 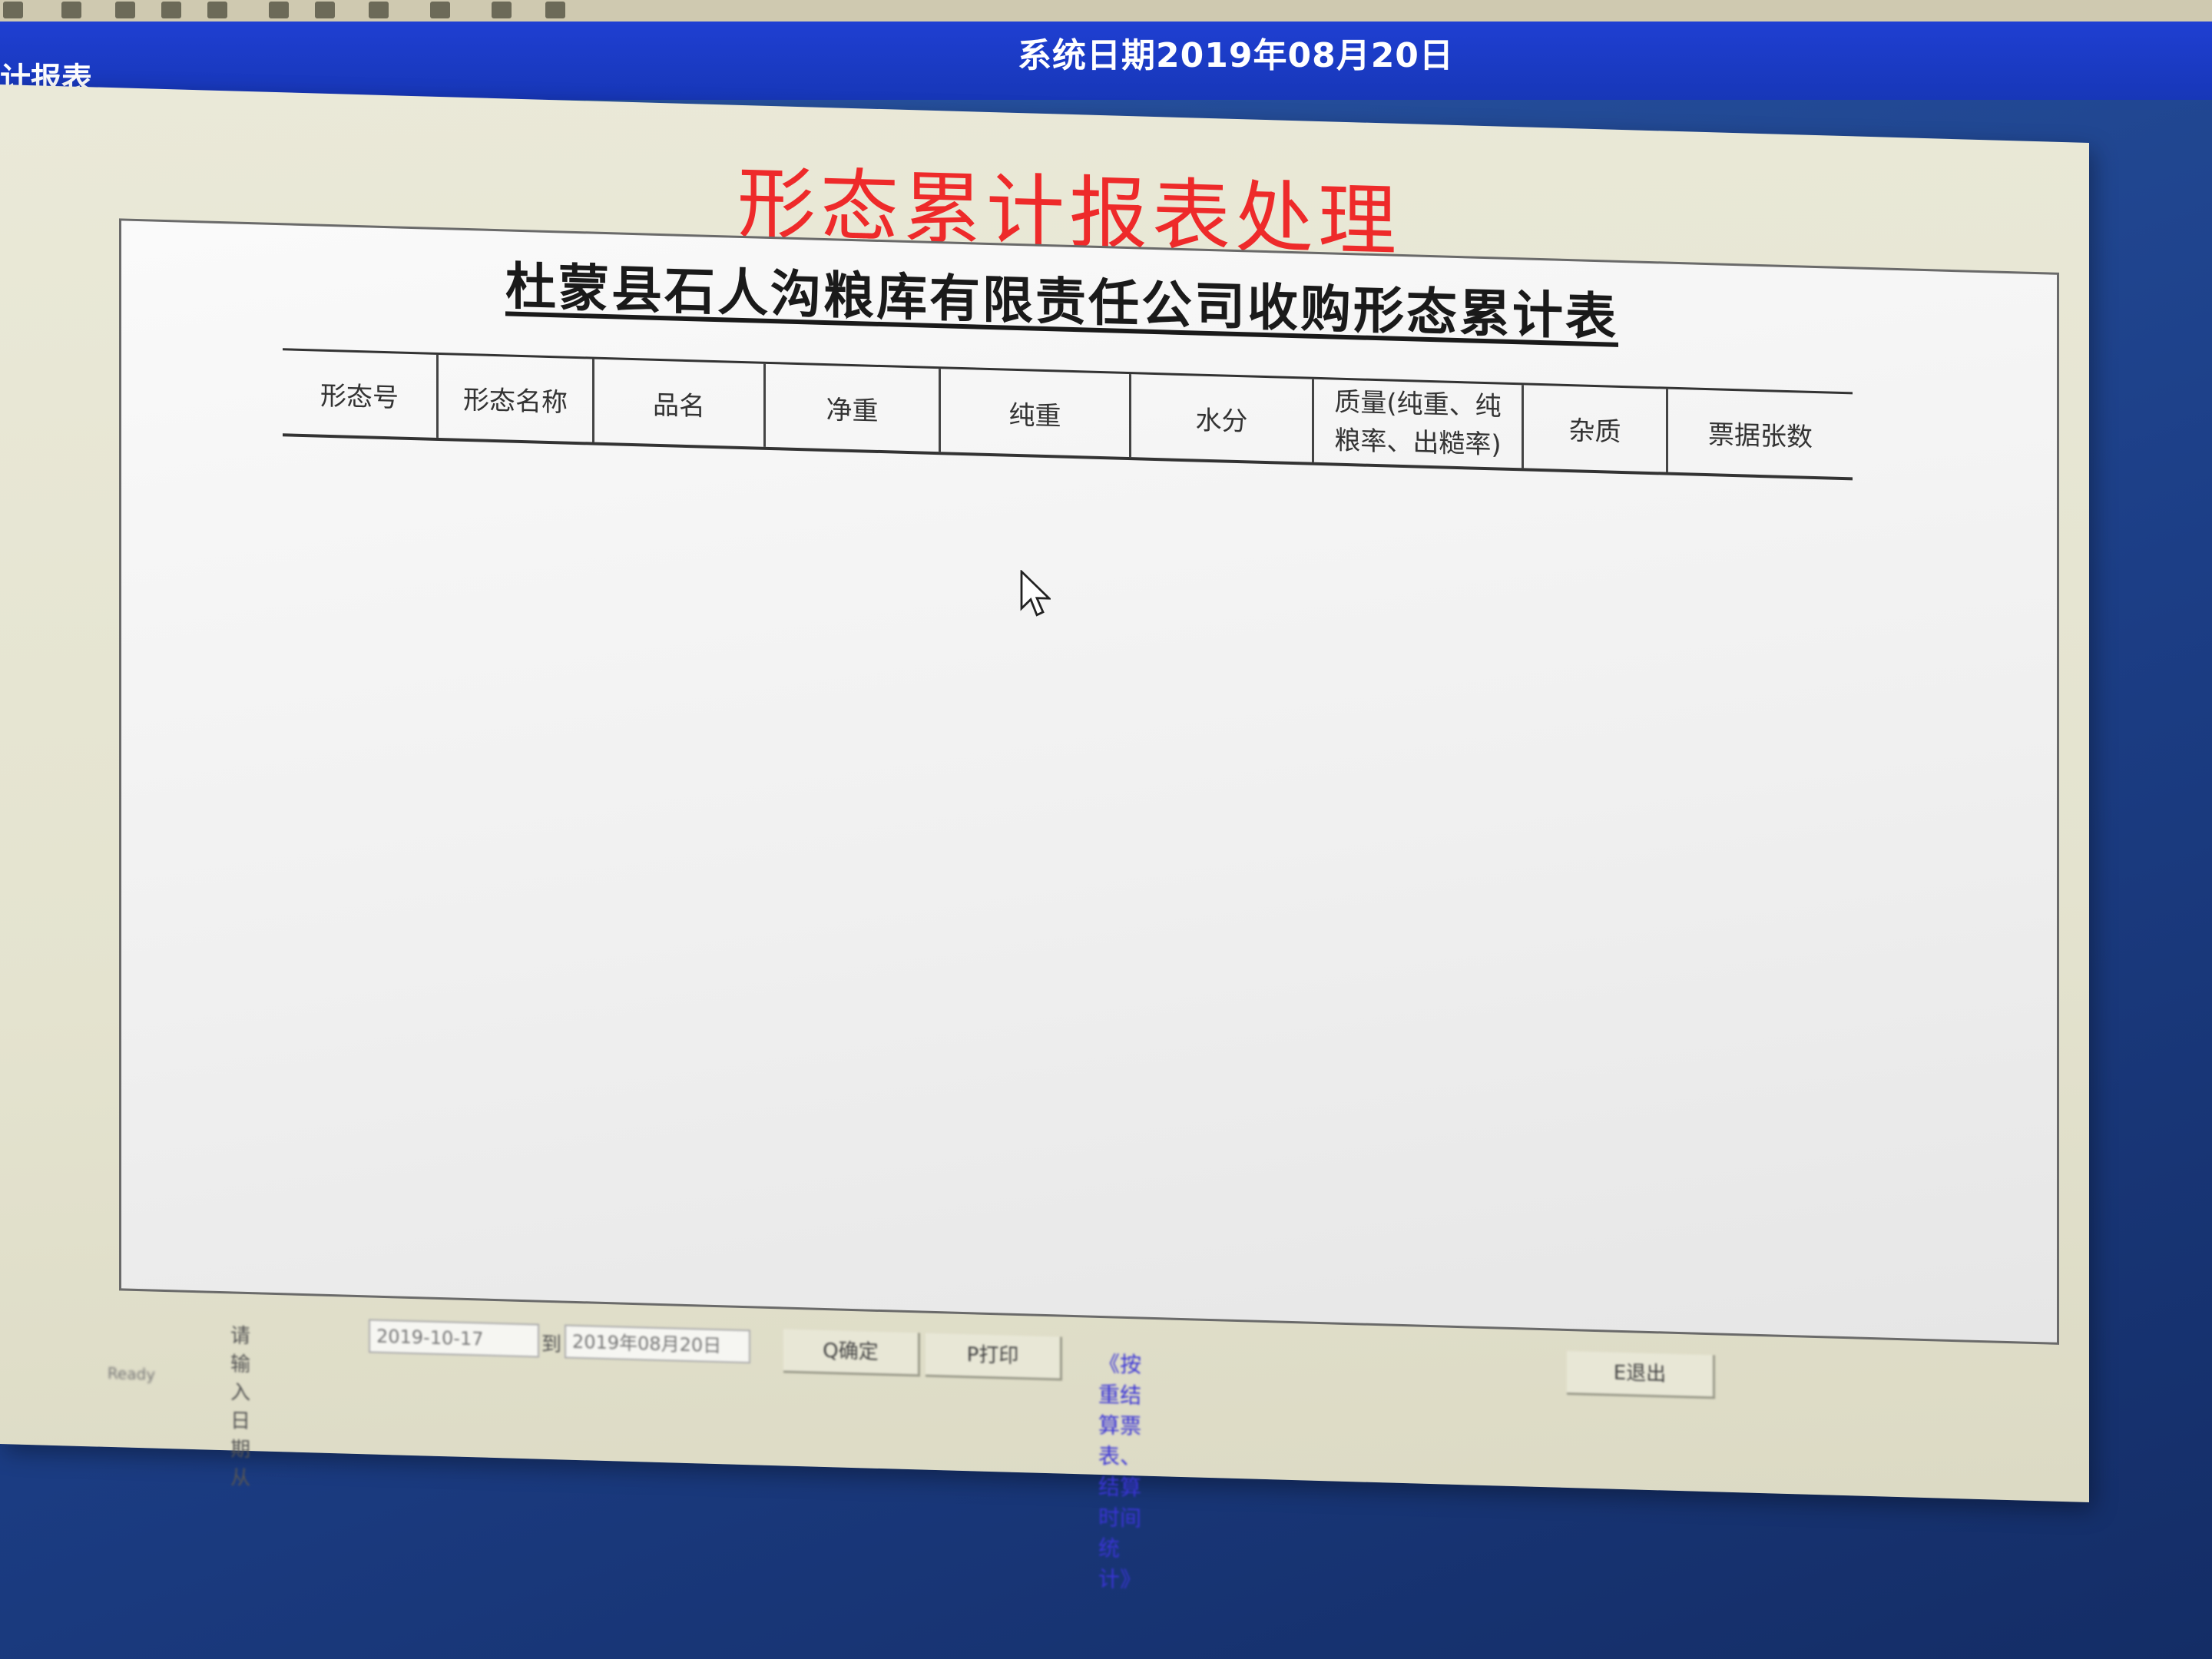 I want to click on column-header-net-weight: 净重, so click(x=852, y=409).